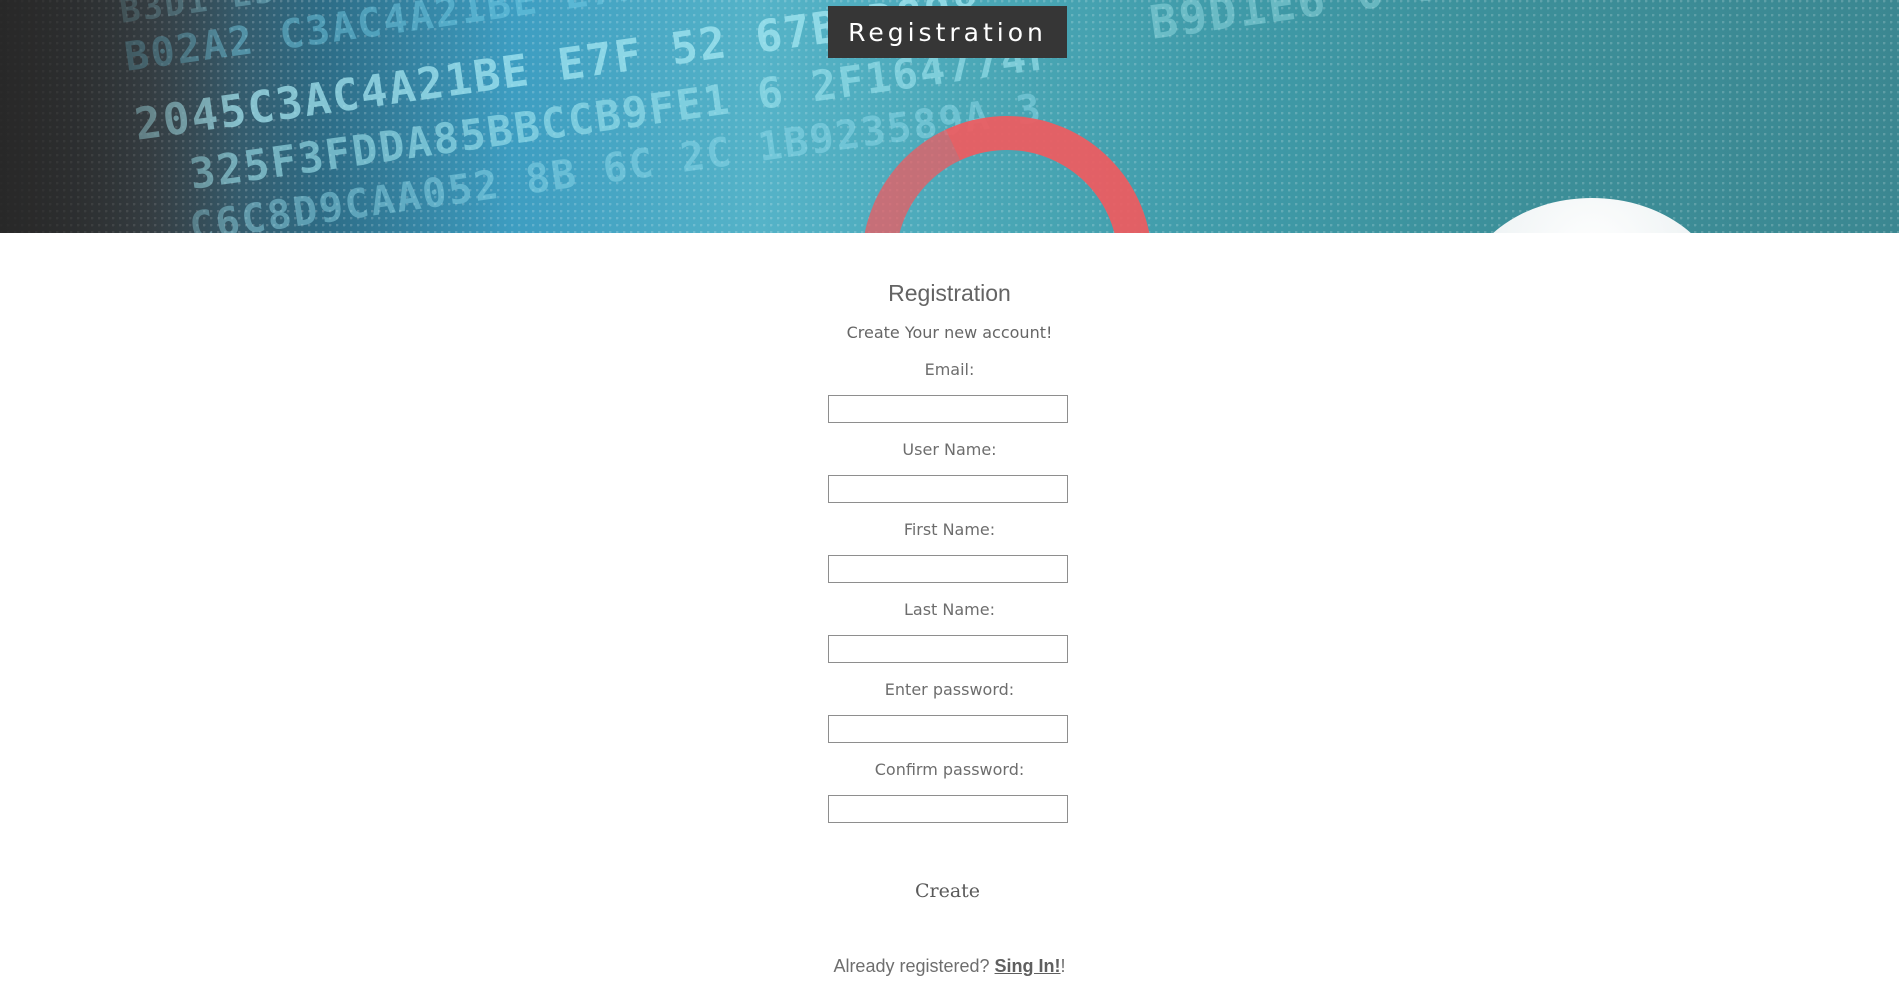  Describe the element at coordinates (949, 769) in the screenshot. I see `confirm-password-label: Confirm password:` at that location.